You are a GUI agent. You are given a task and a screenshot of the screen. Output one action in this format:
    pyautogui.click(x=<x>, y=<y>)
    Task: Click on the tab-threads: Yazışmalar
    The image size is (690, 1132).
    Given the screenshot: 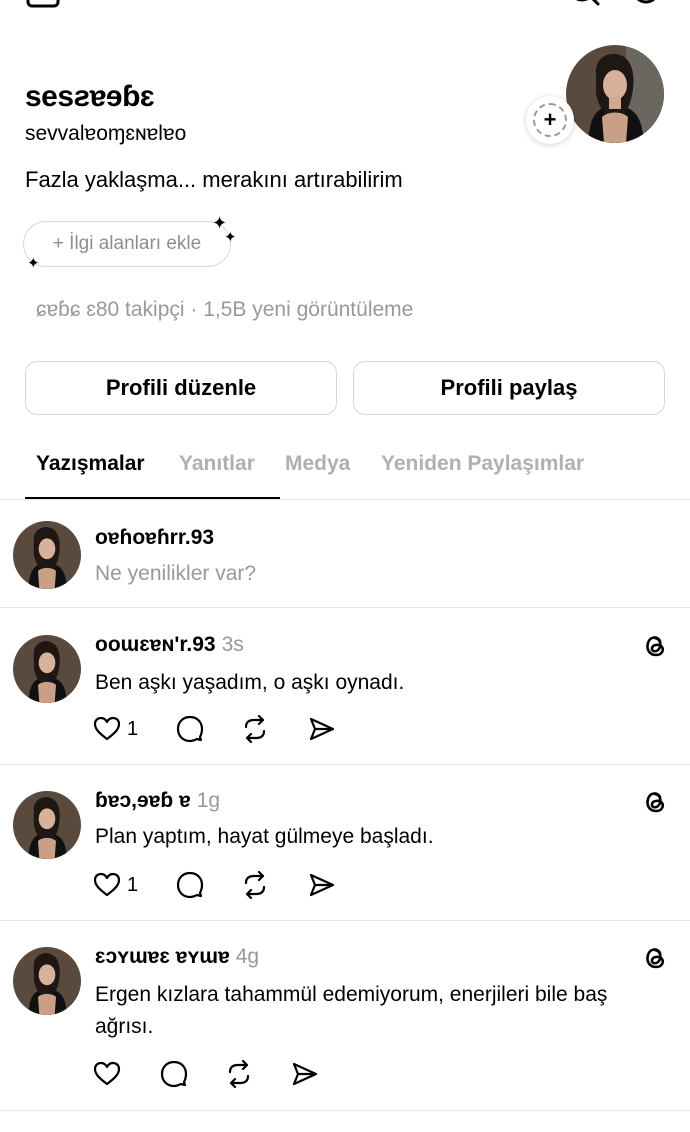 What is the action you would take?
    pyautogui.click(x=90, y=464)
    